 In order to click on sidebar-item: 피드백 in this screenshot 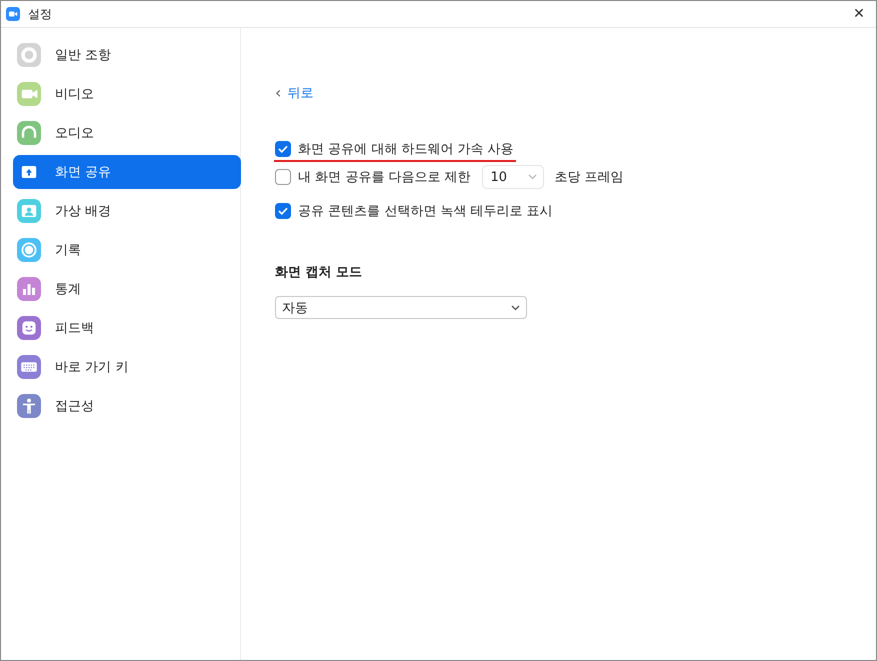, I will do `click(127, 328)`.